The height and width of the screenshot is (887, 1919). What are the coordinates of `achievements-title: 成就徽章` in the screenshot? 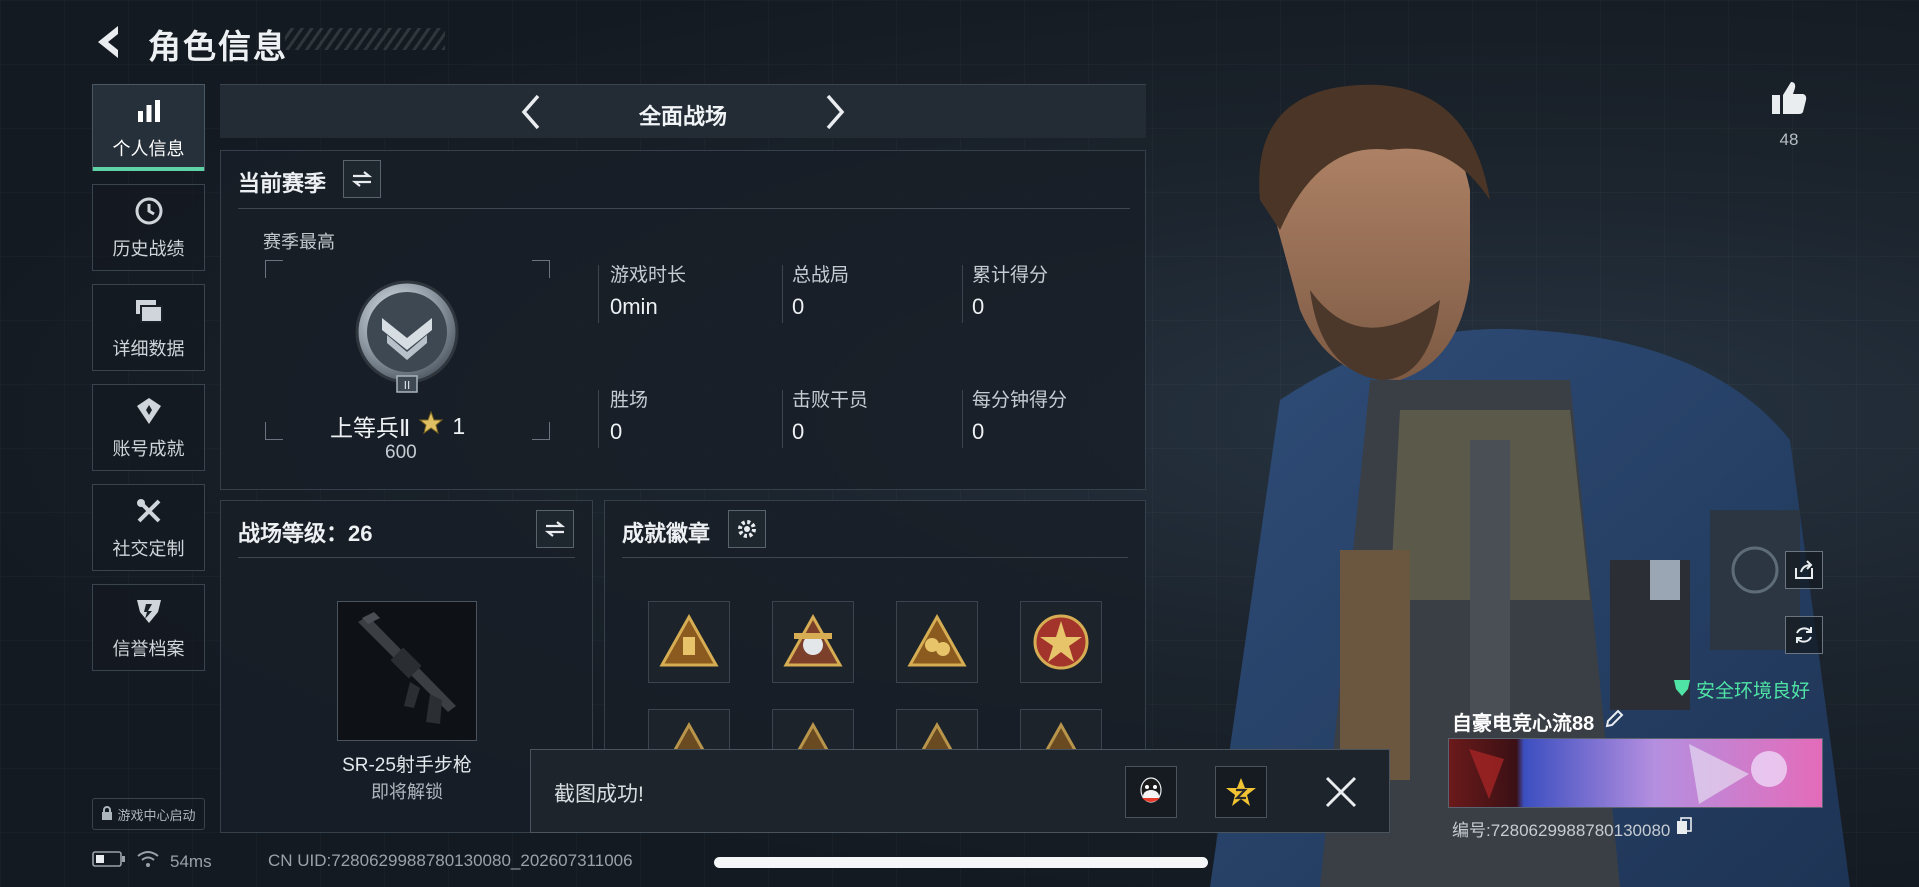 It's located at (666, 533).